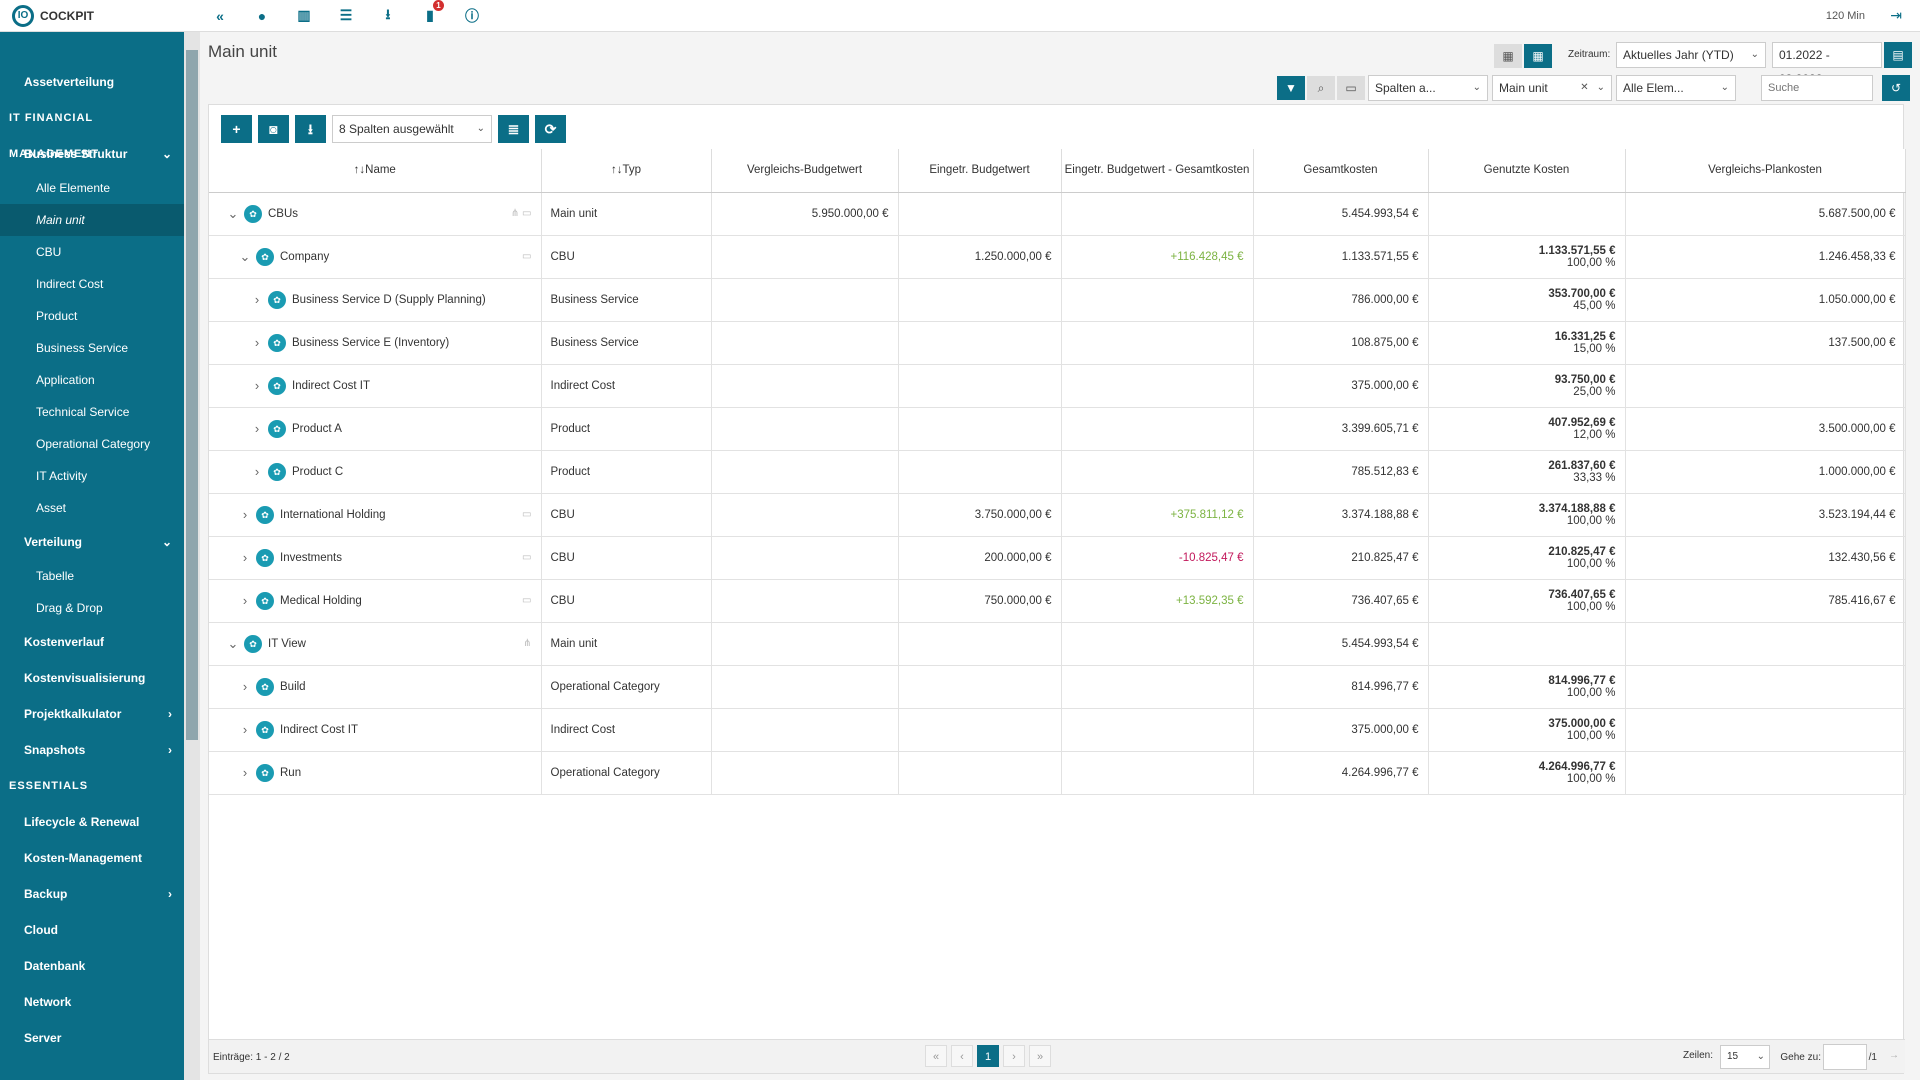 This screenshot has height=1080, width=1920. Describe the element at coordinates (1765, 171) in the screenshot. I see `column-header: Vergleichs-Plankosten` at that location.